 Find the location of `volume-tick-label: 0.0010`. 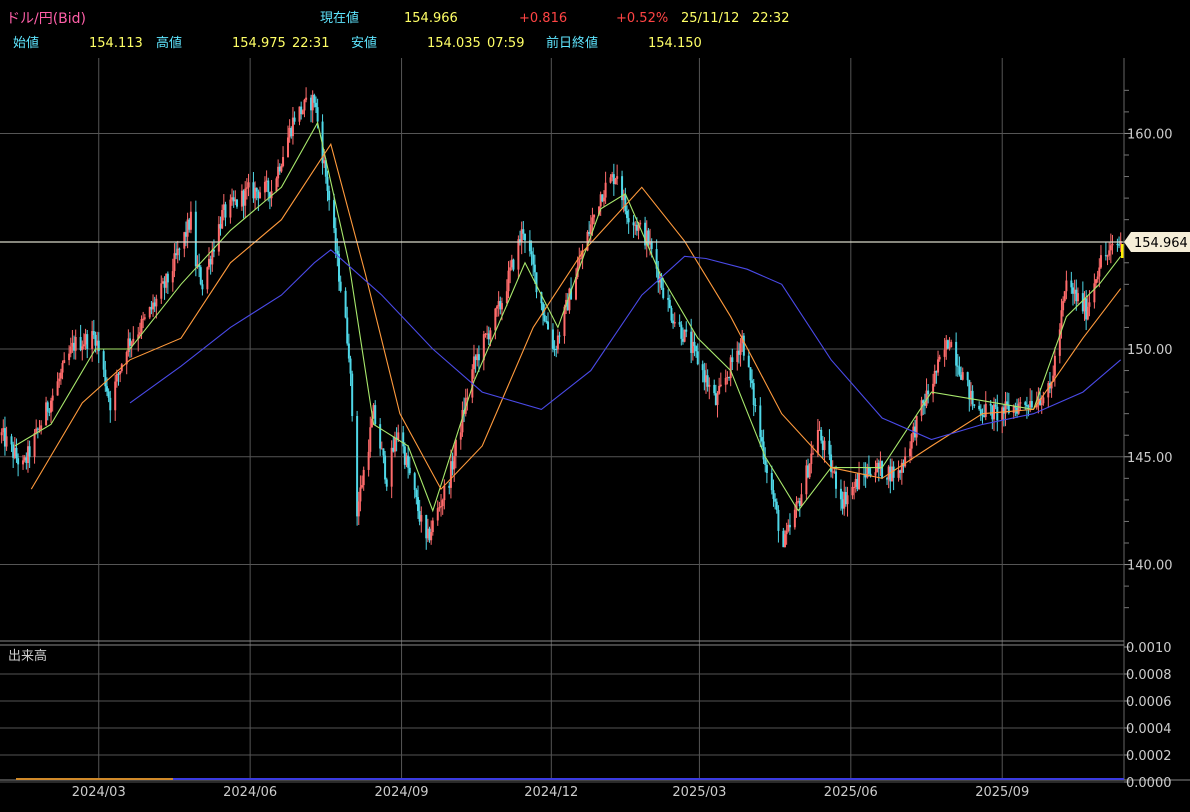

volume-tick-label: 0.0010 is located at coordinates (1149, 648).